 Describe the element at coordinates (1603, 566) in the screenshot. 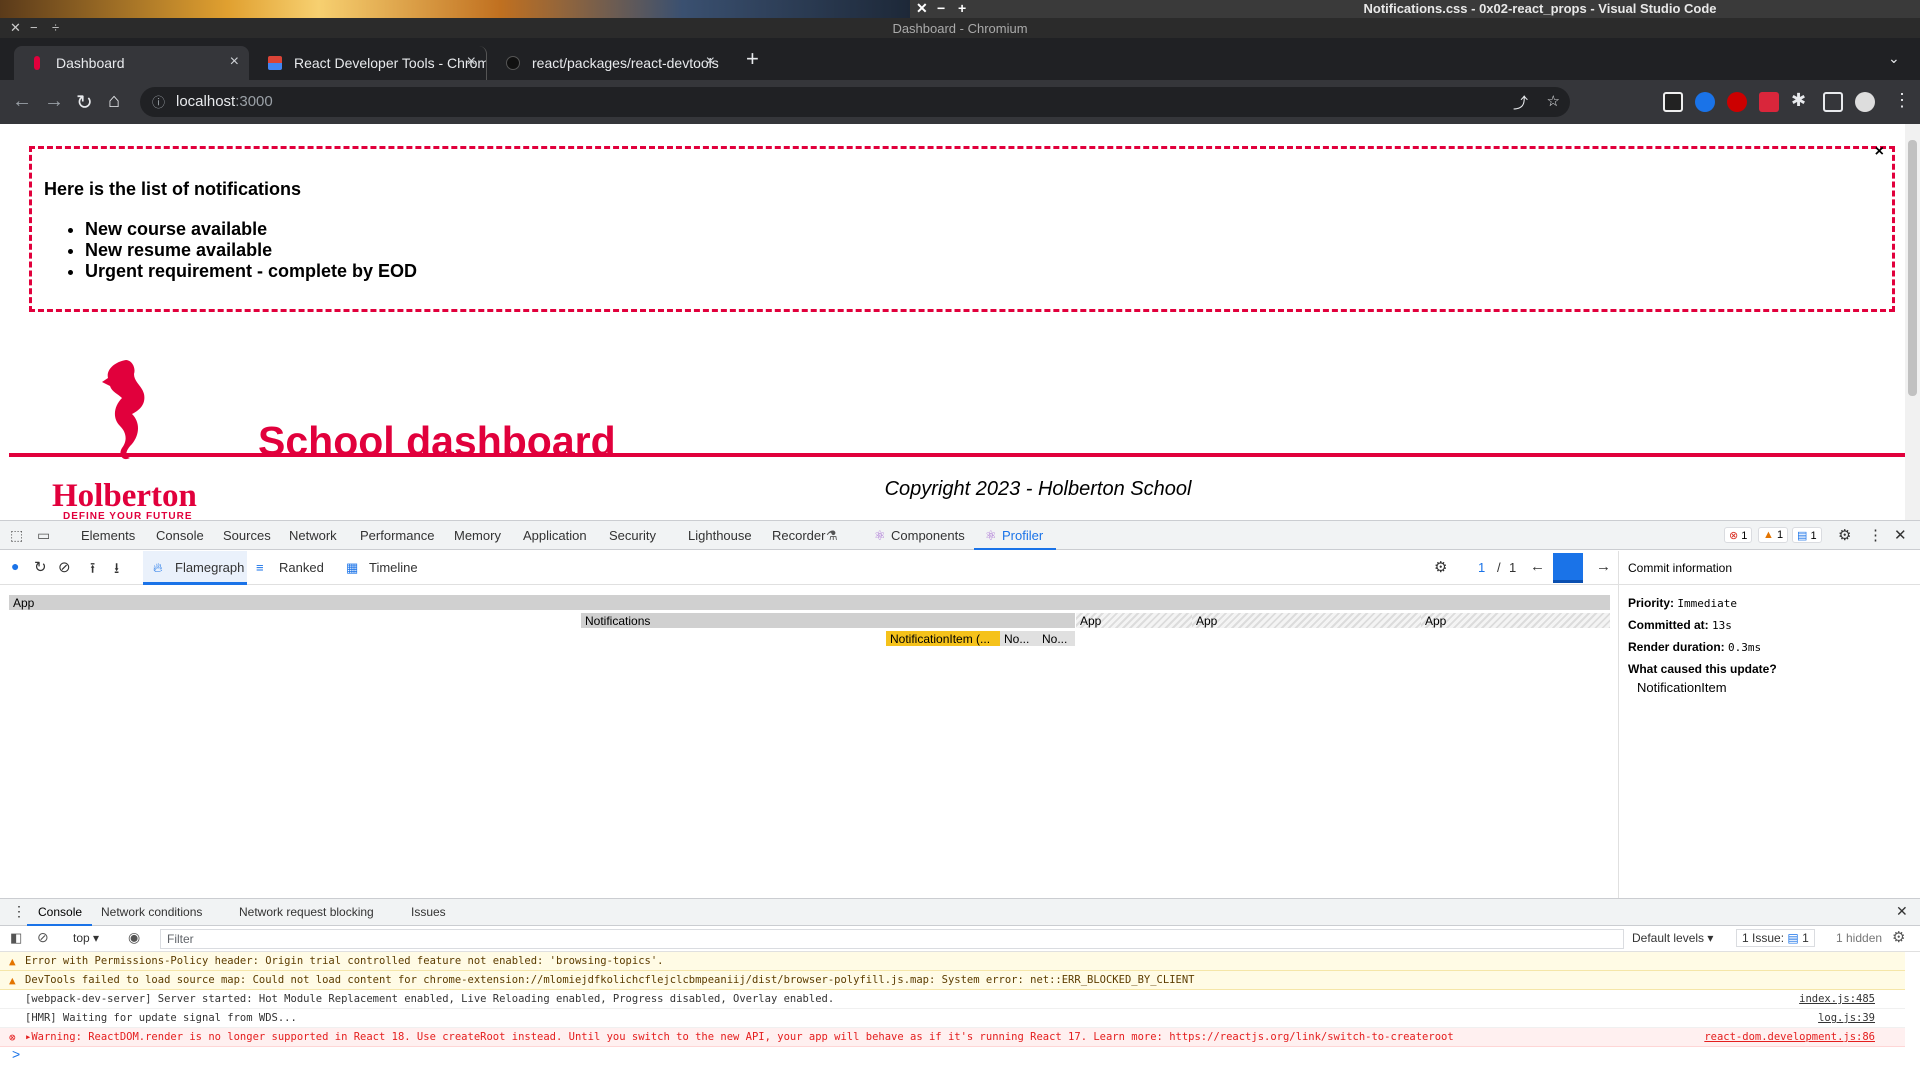

I see `next-commit-icon: →` at that location.